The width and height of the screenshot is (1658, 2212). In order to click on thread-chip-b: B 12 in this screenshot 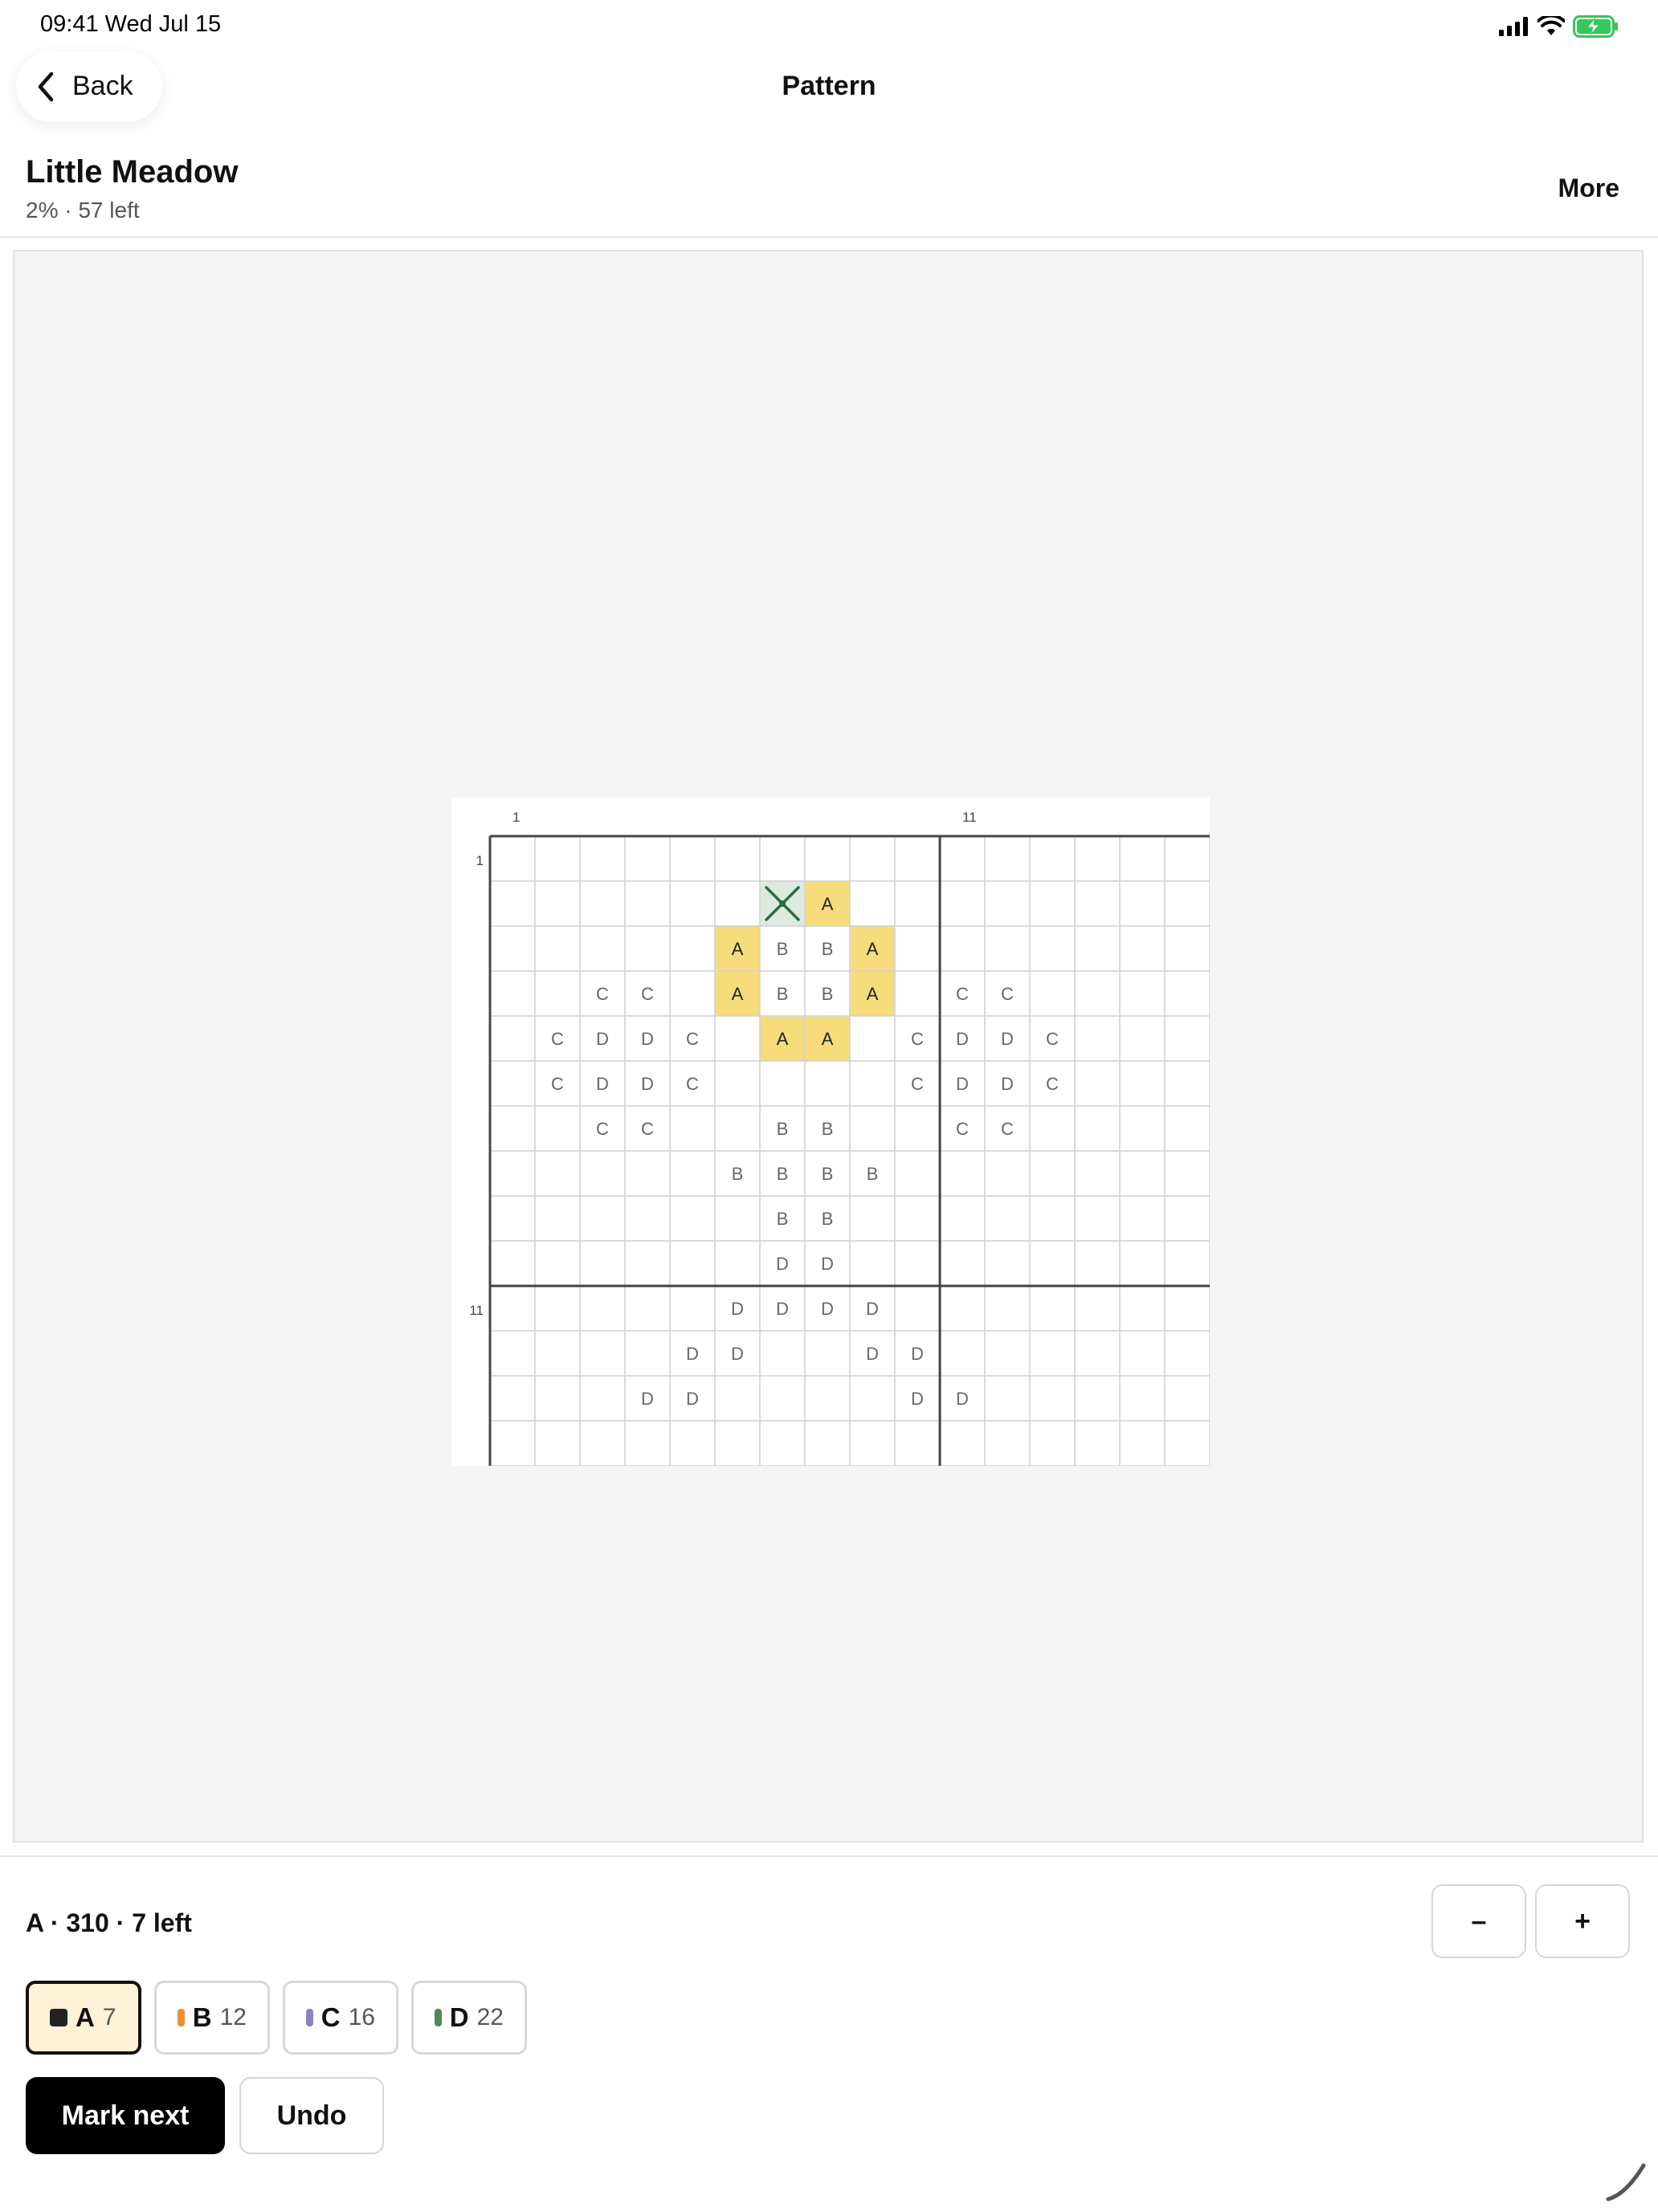, I will do `click(212, 2018)`.